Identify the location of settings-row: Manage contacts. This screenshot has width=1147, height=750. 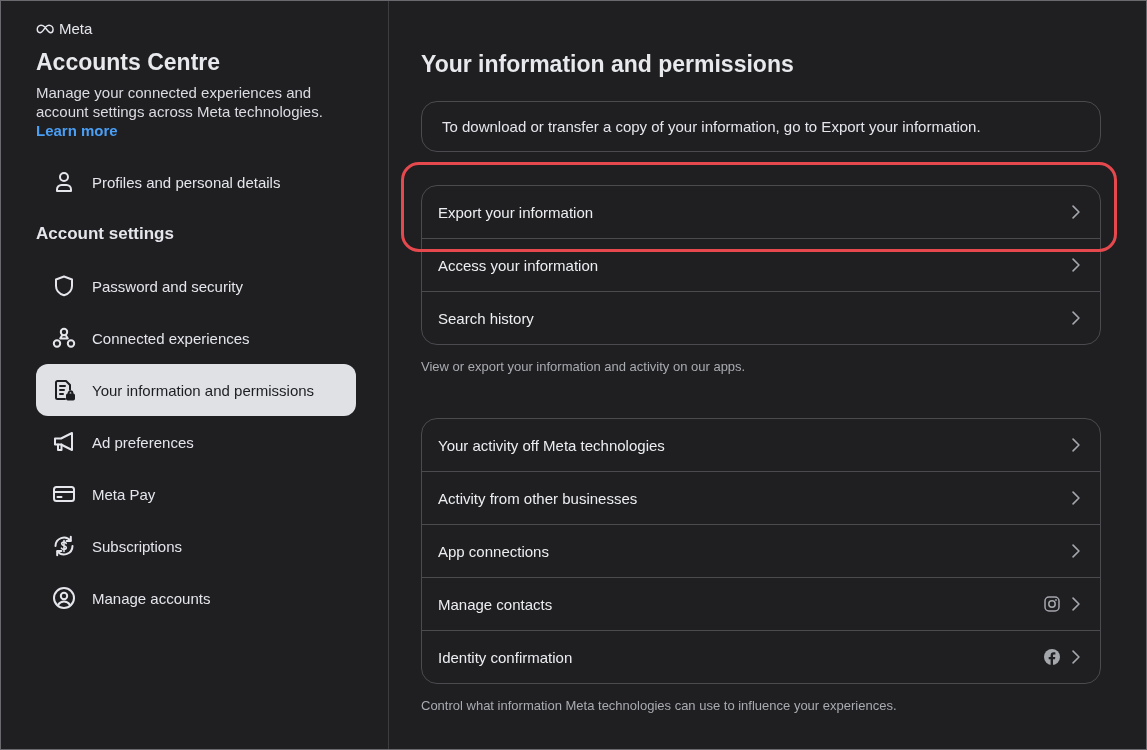
(761, 603).